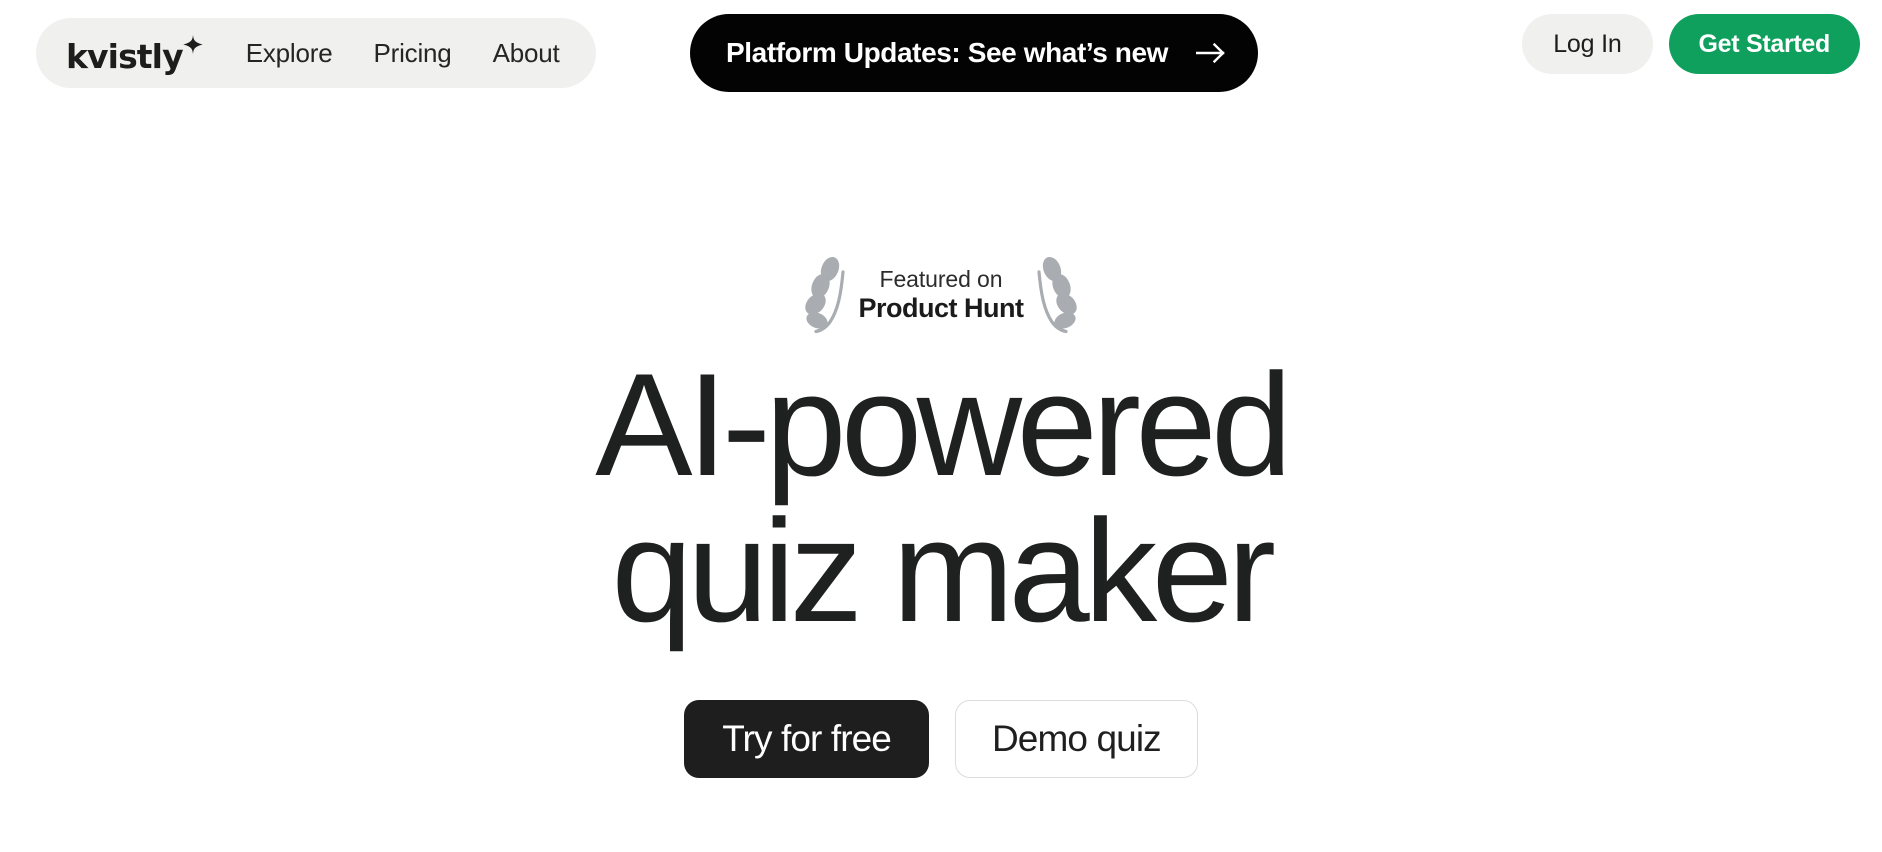 The width and height of the screenshot is (1882, 852). I want to click on badge-text: Featured on Product Hunt, so click(941, 296).